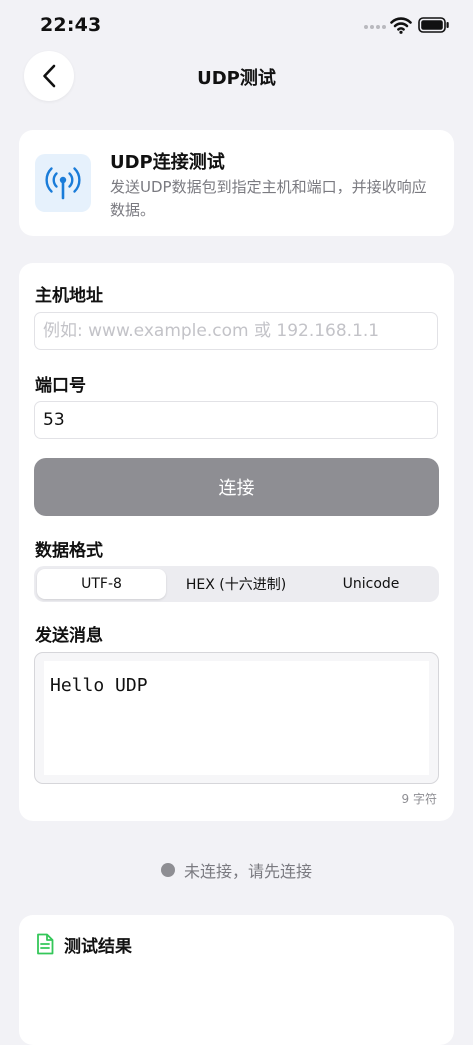 The width and height of the screenshot is (473, 1045). What do you see at coordinates (98, 947) in the screenshot?
I see `result-title: 测试结果` at bounding box center [98, 947].